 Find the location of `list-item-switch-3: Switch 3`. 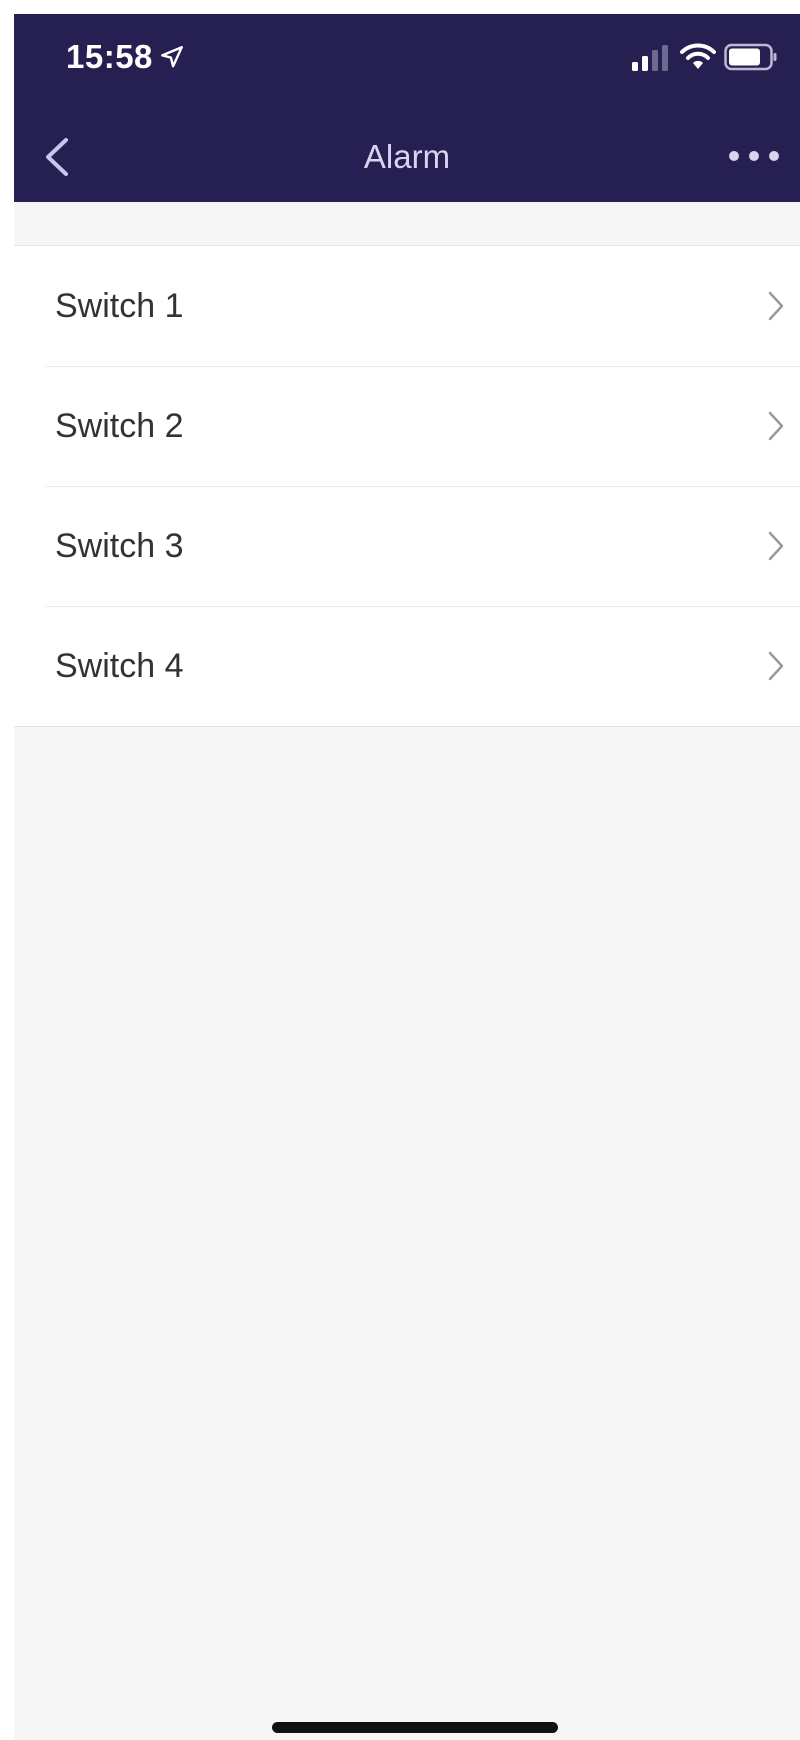

list-item-switch-3: Switch 3 is located at coordinates (407, 546).